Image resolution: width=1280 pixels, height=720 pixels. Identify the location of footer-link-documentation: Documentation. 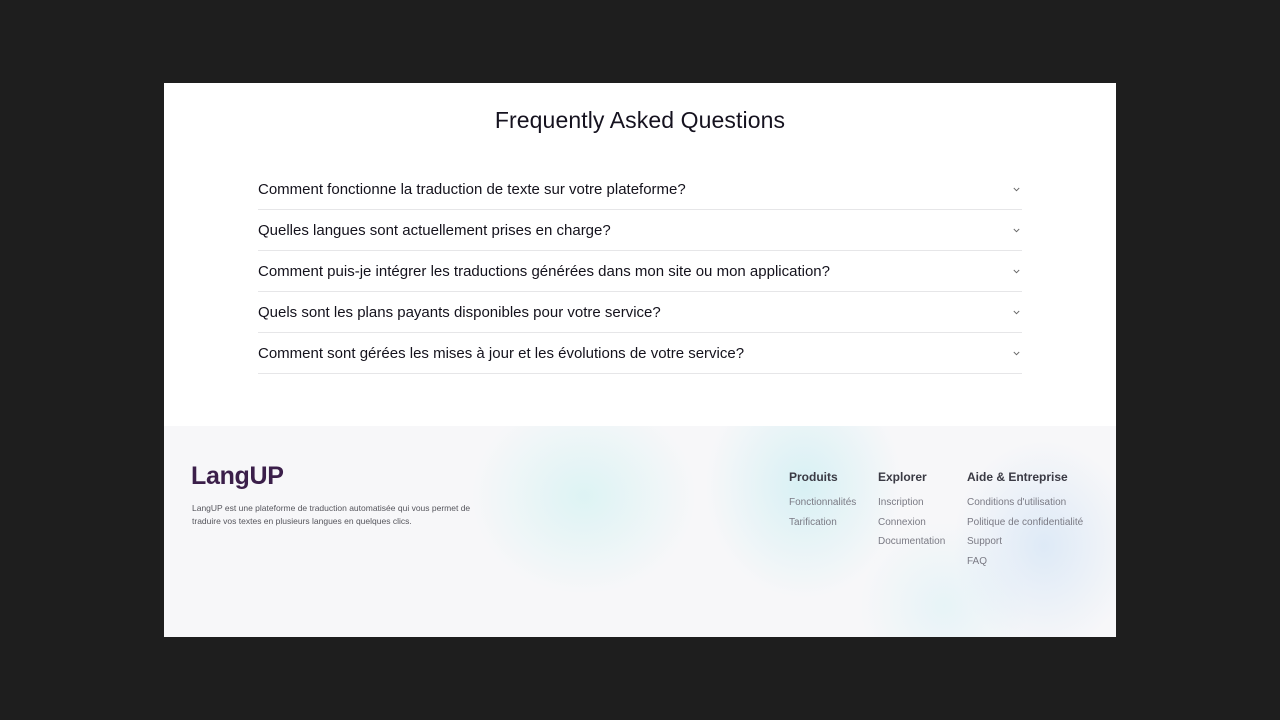
(911, 541).